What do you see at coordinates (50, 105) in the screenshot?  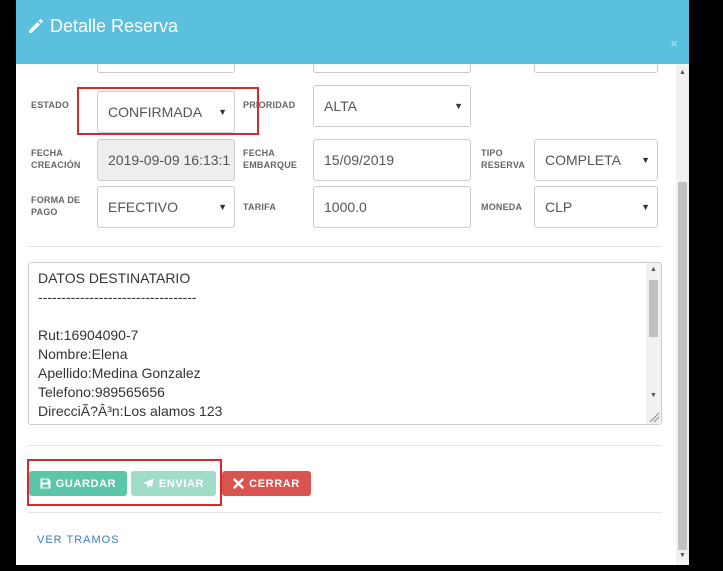 I see `estado-label: ESTADO` at bounding box center [50, 105].